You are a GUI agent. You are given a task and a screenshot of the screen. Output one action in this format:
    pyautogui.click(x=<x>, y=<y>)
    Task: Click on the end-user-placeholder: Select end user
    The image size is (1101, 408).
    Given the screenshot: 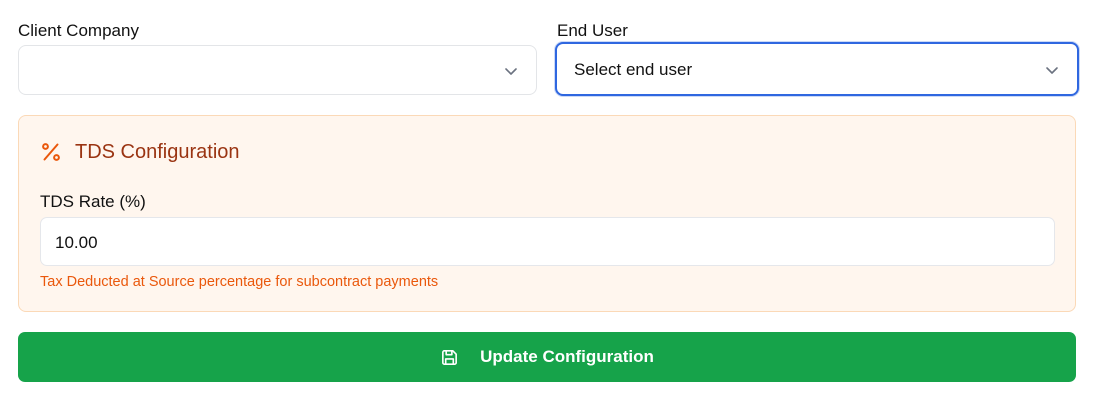 What is the action you would take?
    pyautogui.click(x=633, y=69)
    